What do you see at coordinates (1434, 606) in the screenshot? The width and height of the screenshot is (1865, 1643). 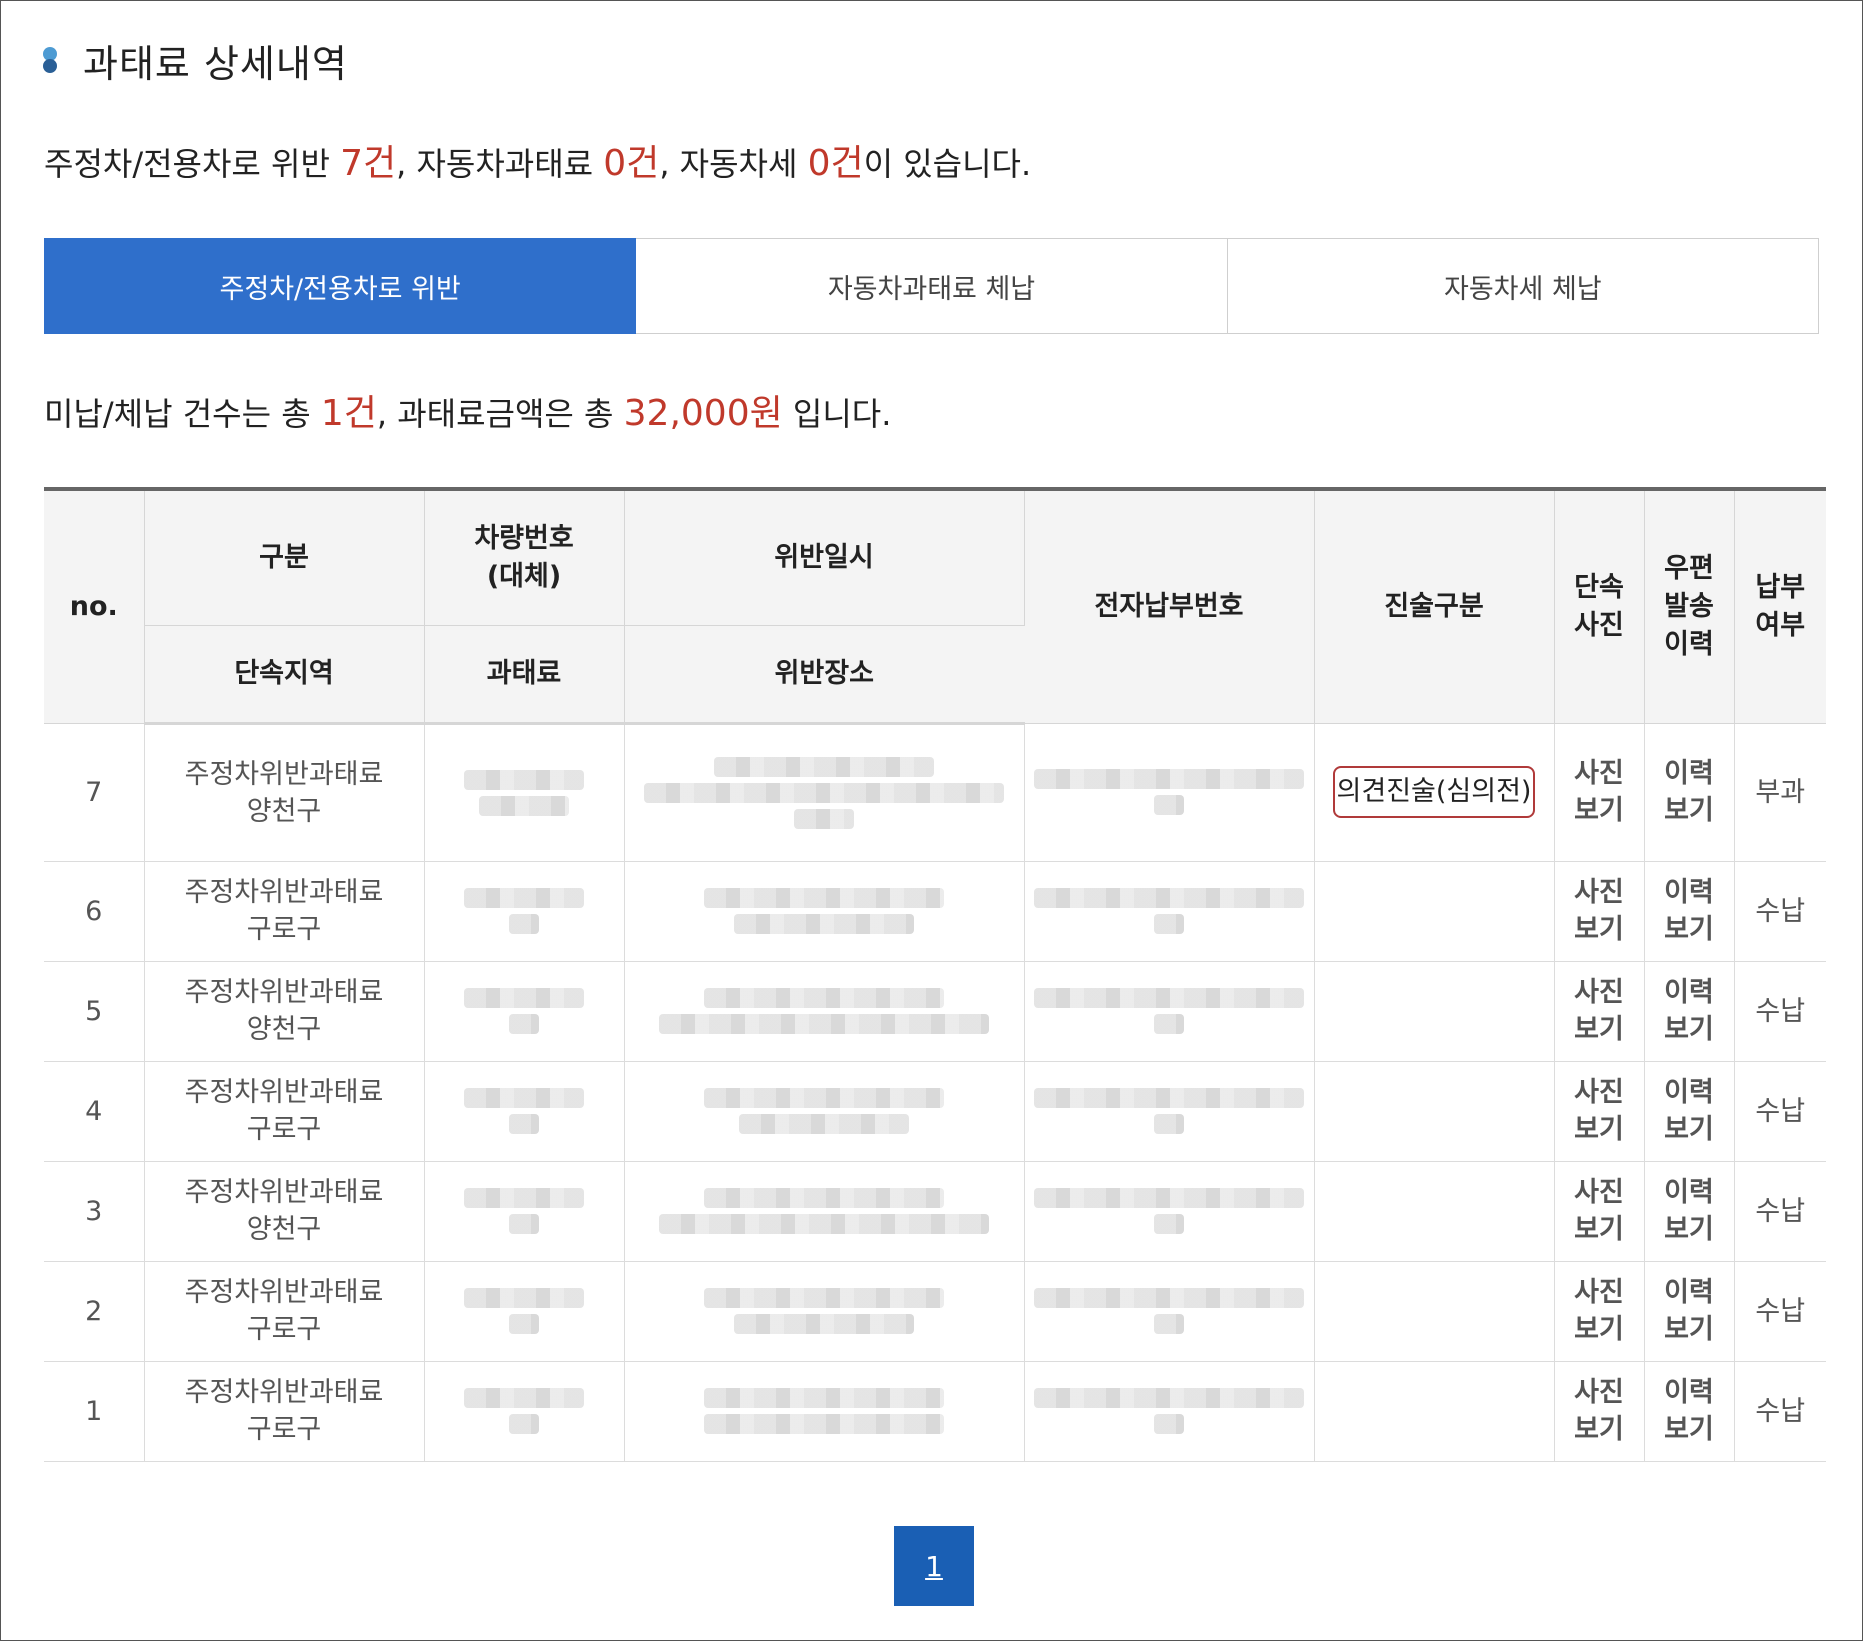 I see `col-statement: 진술구분` at bounding box center [1434, 606].